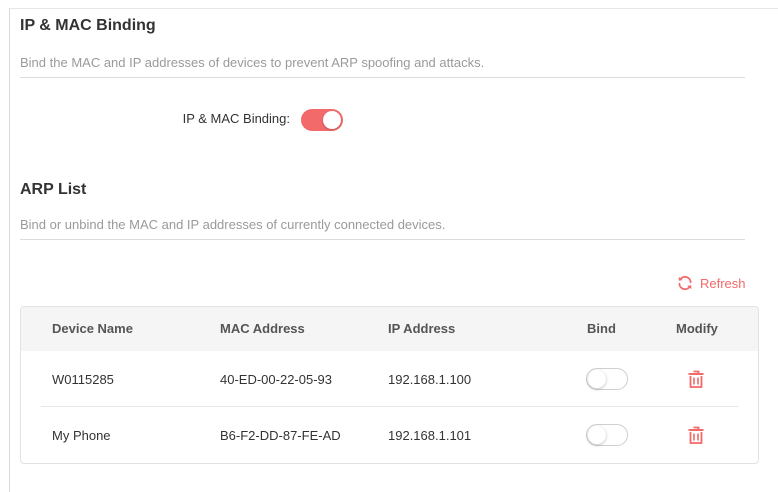  Describe the element at coordinates (236, 118) in the screenshot. I see `binding-toggle-label: IP & MAC Binding:` at that location.